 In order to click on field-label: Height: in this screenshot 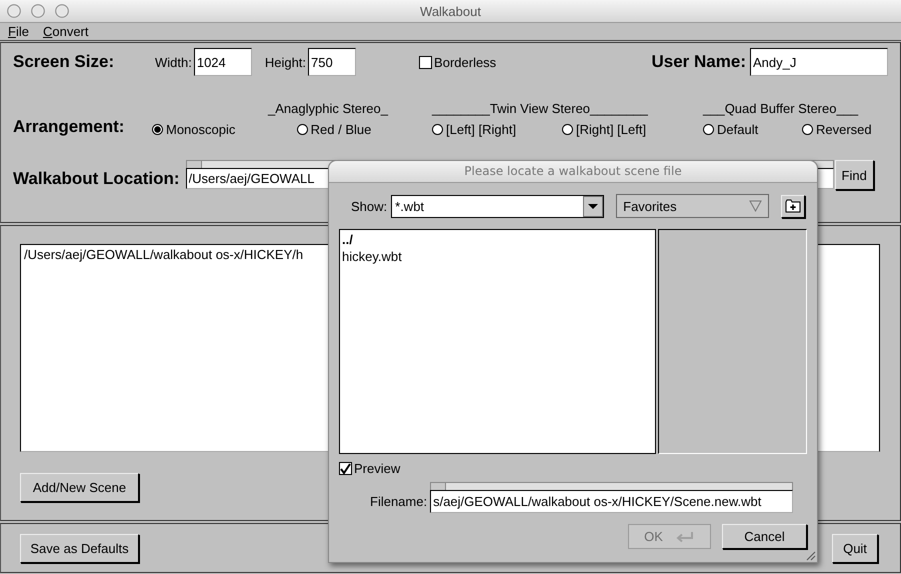, I will do `click(285, 62)`.